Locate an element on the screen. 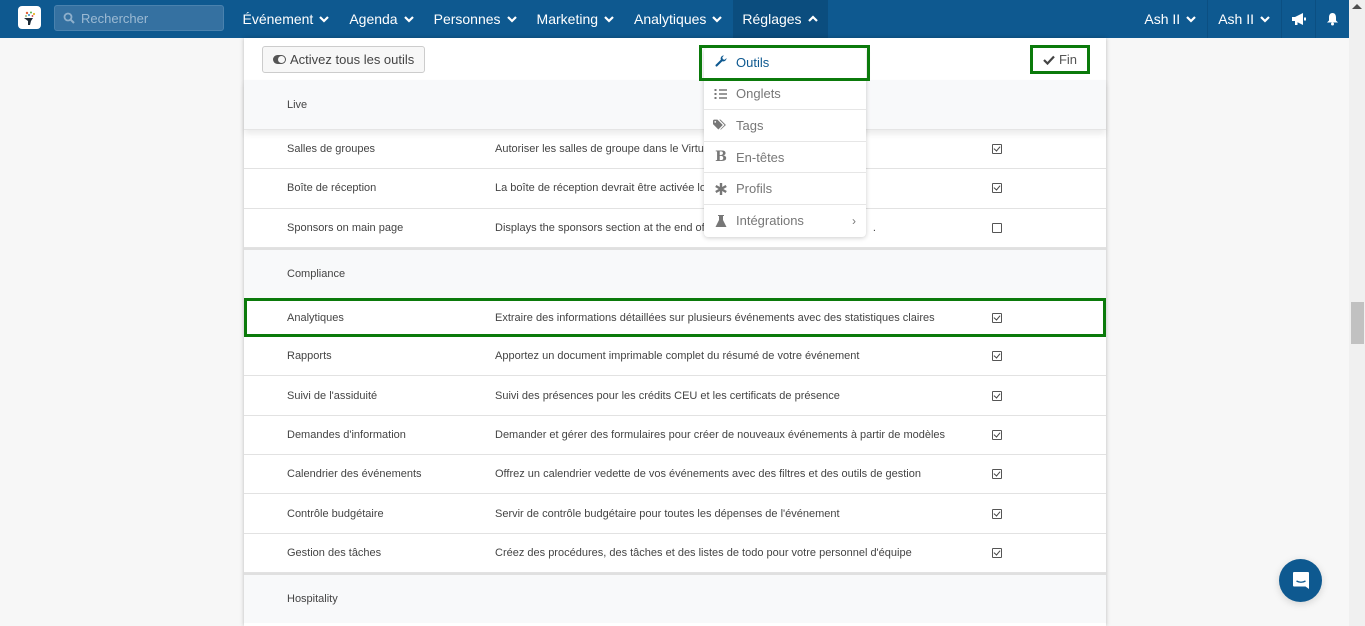  section-title: Hospitality is located at coordinates (312, 598).